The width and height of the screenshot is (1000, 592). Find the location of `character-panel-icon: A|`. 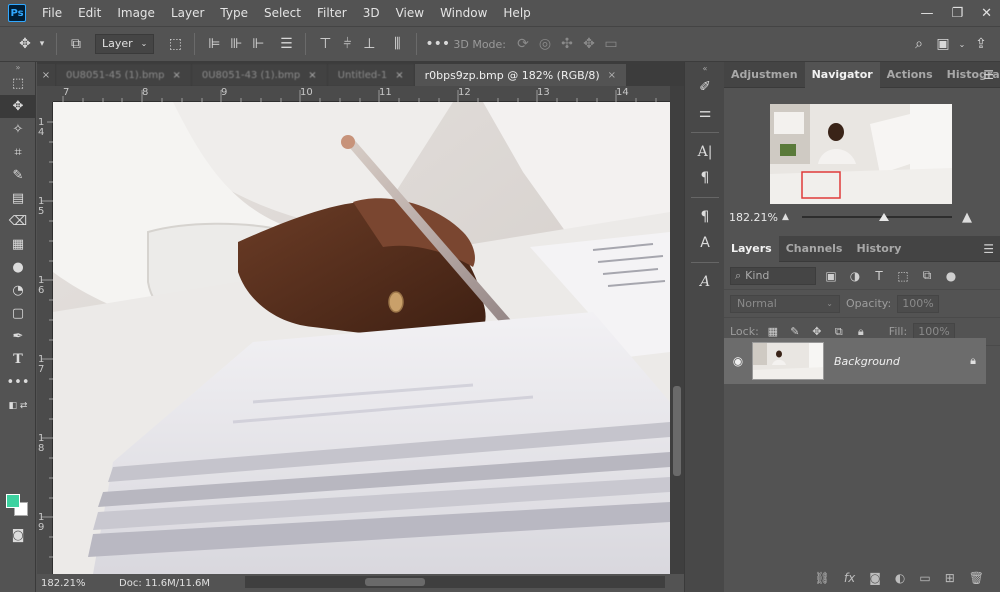

character-panel-icon: A| is located at coordinates (705, 152).